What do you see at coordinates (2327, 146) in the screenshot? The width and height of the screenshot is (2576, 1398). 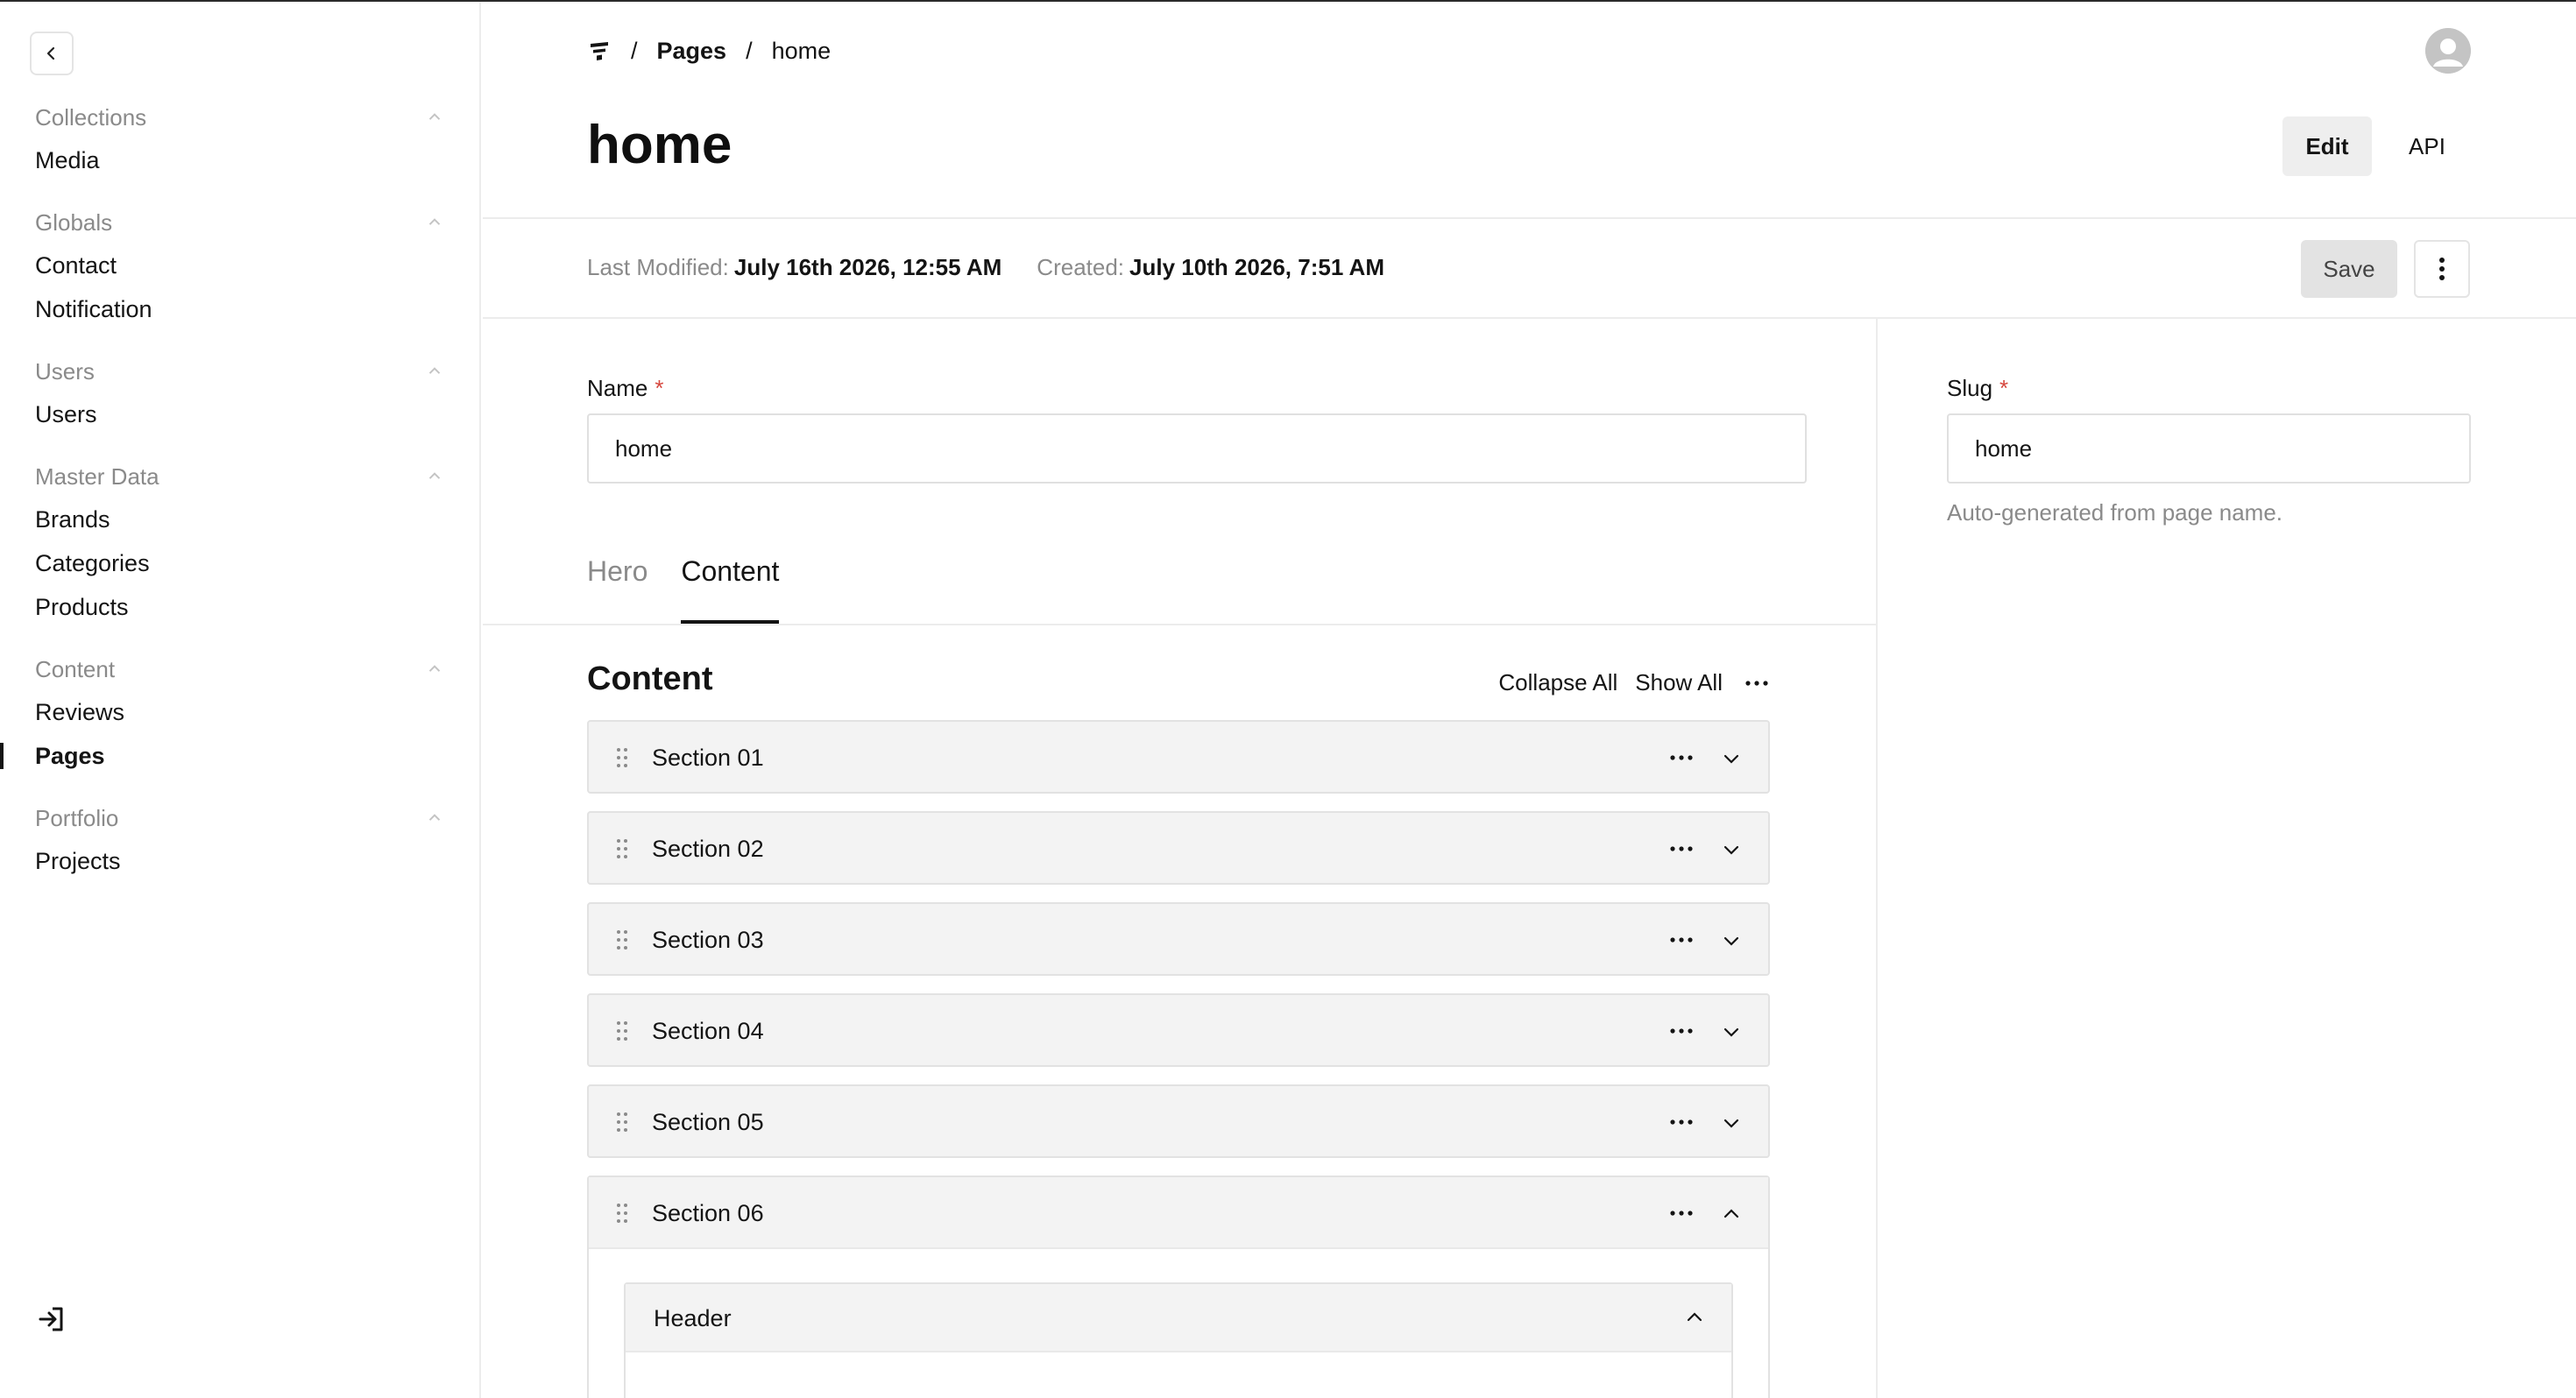 I see `edit-tab-button: Edit` at bounding box center [2327, 146].